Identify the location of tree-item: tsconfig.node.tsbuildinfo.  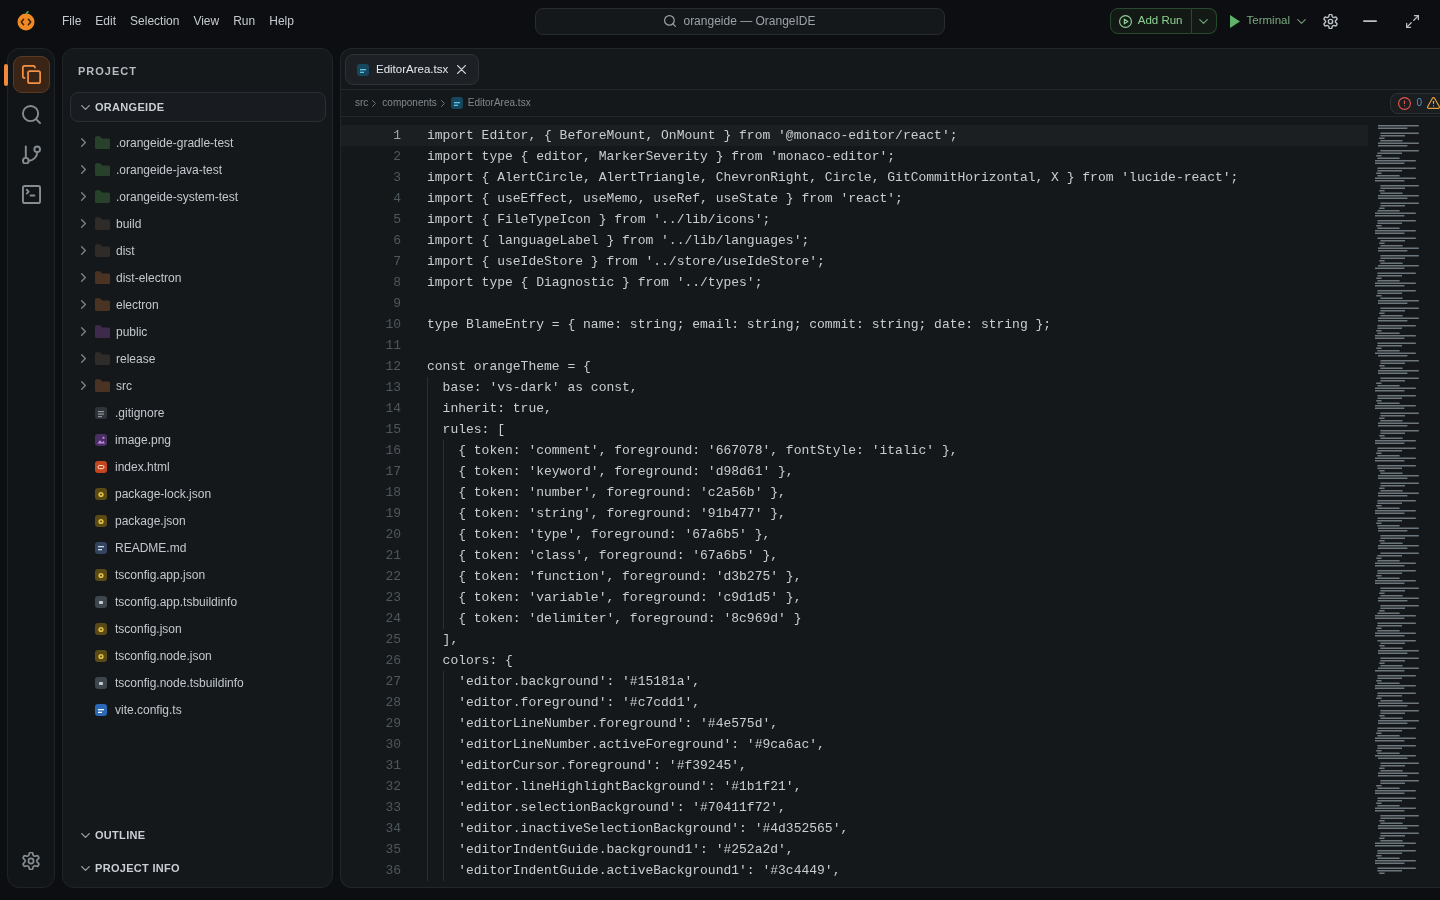
(198, 682).